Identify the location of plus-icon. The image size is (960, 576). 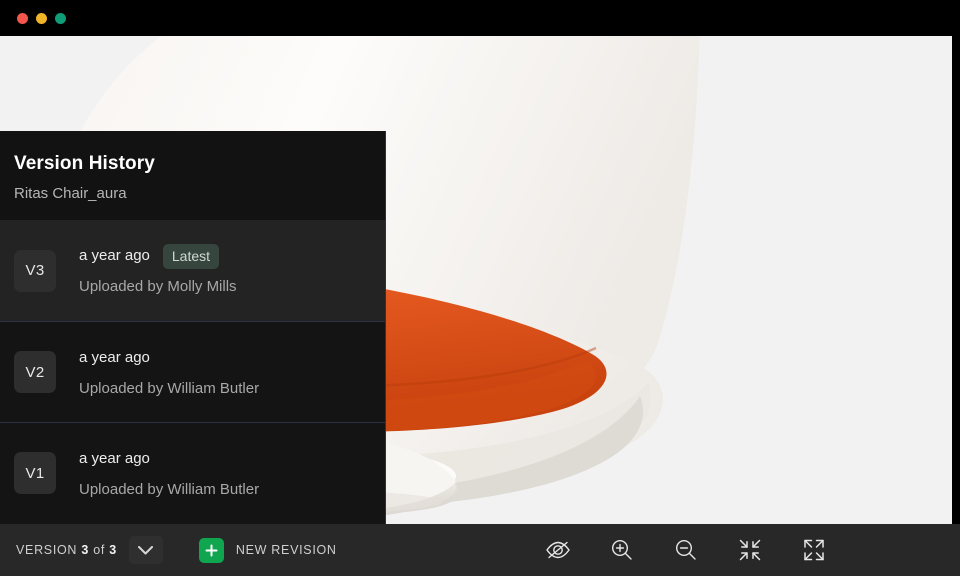
(211, 550).